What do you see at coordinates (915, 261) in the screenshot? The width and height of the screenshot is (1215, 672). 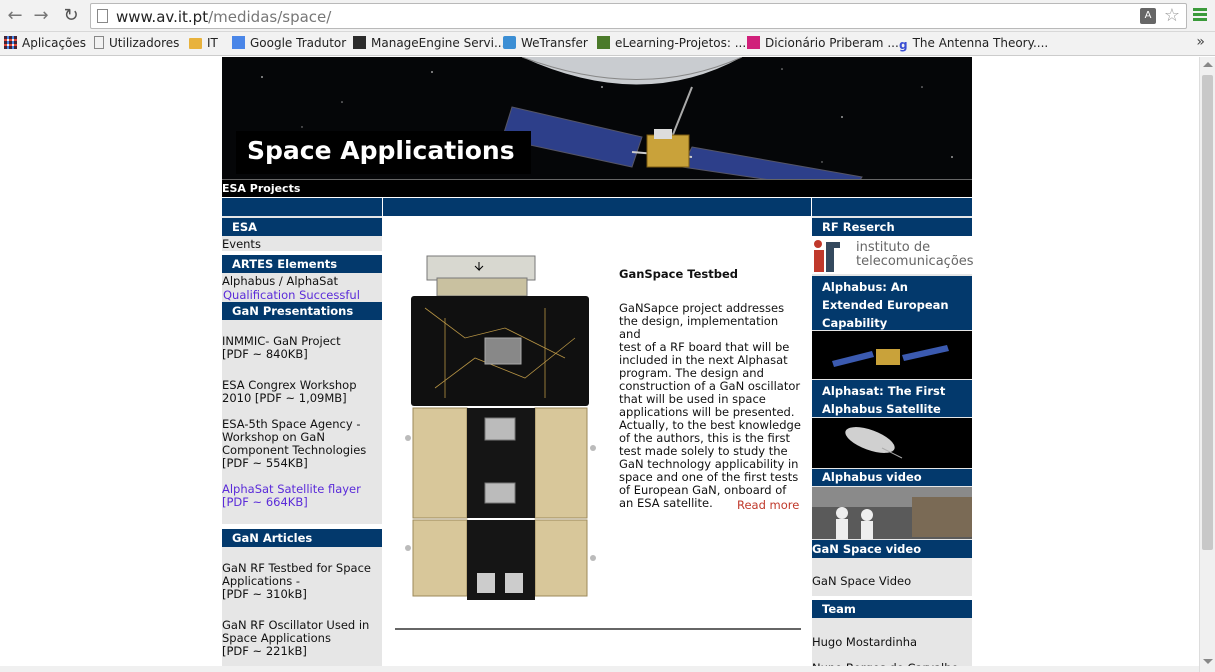 I see `it-logo-text-2: telecomunicações` at bounding box center [915, 261].